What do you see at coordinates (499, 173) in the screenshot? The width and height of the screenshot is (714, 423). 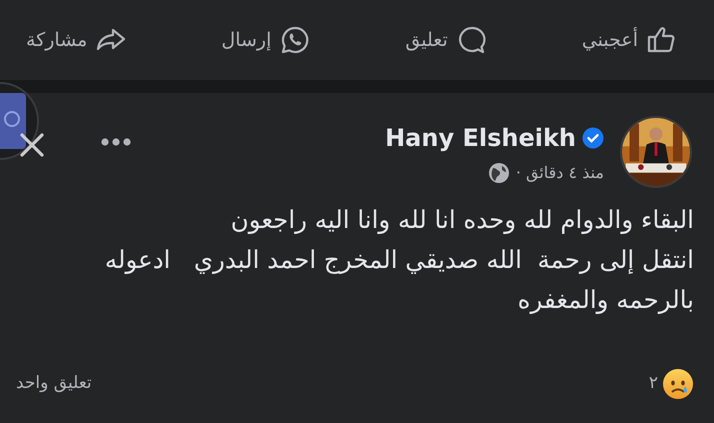 I see `globe-icon` at bounding box center [499, 173].